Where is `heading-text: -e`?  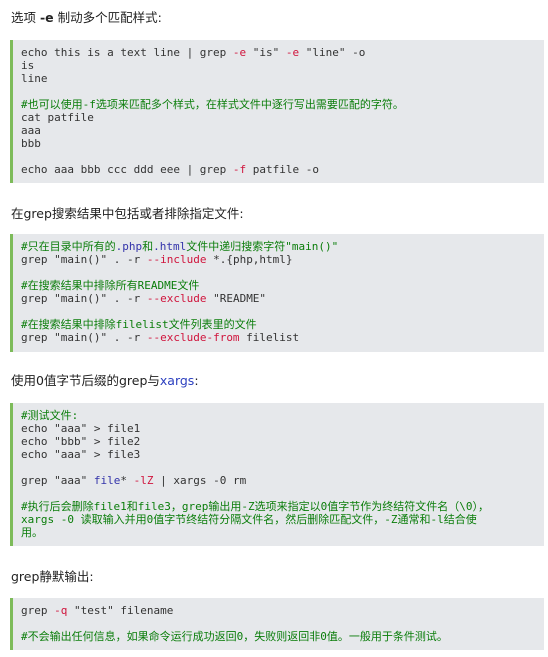 heading-text: -e is located at coordinates (46, 17).